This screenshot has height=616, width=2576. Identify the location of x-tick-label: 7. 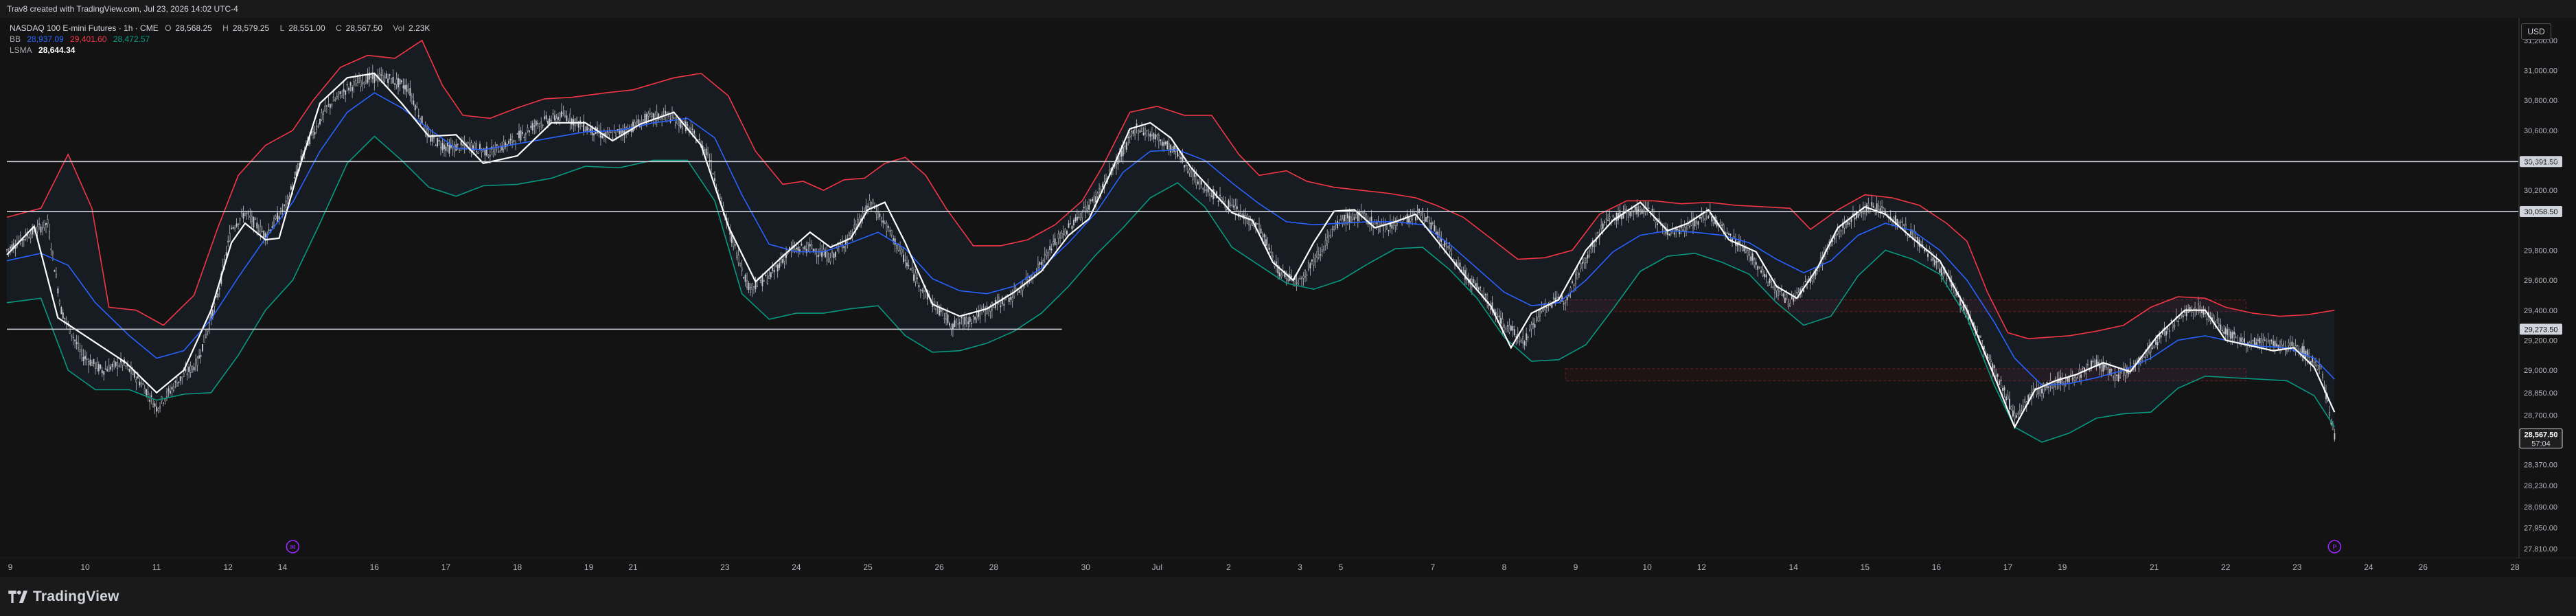
(1432, 567).